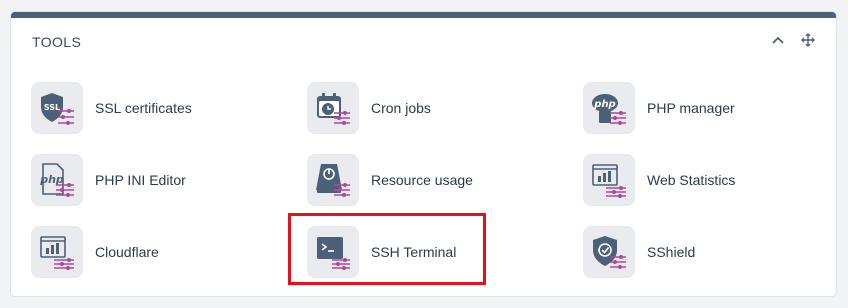  I want to click on ssl-shield-icon: SSL, so click(57, 108).